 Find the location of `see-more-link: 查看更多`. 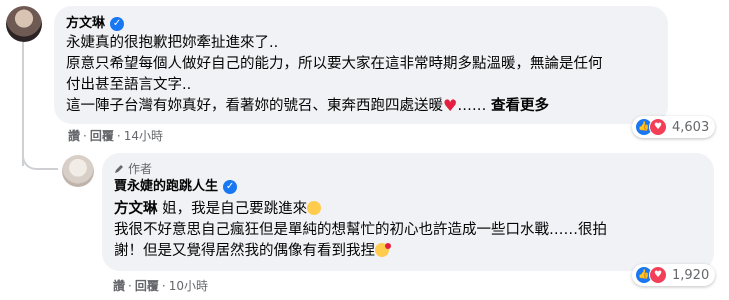

see-more-link: 查看更多 is located at coordinates (520, 106).